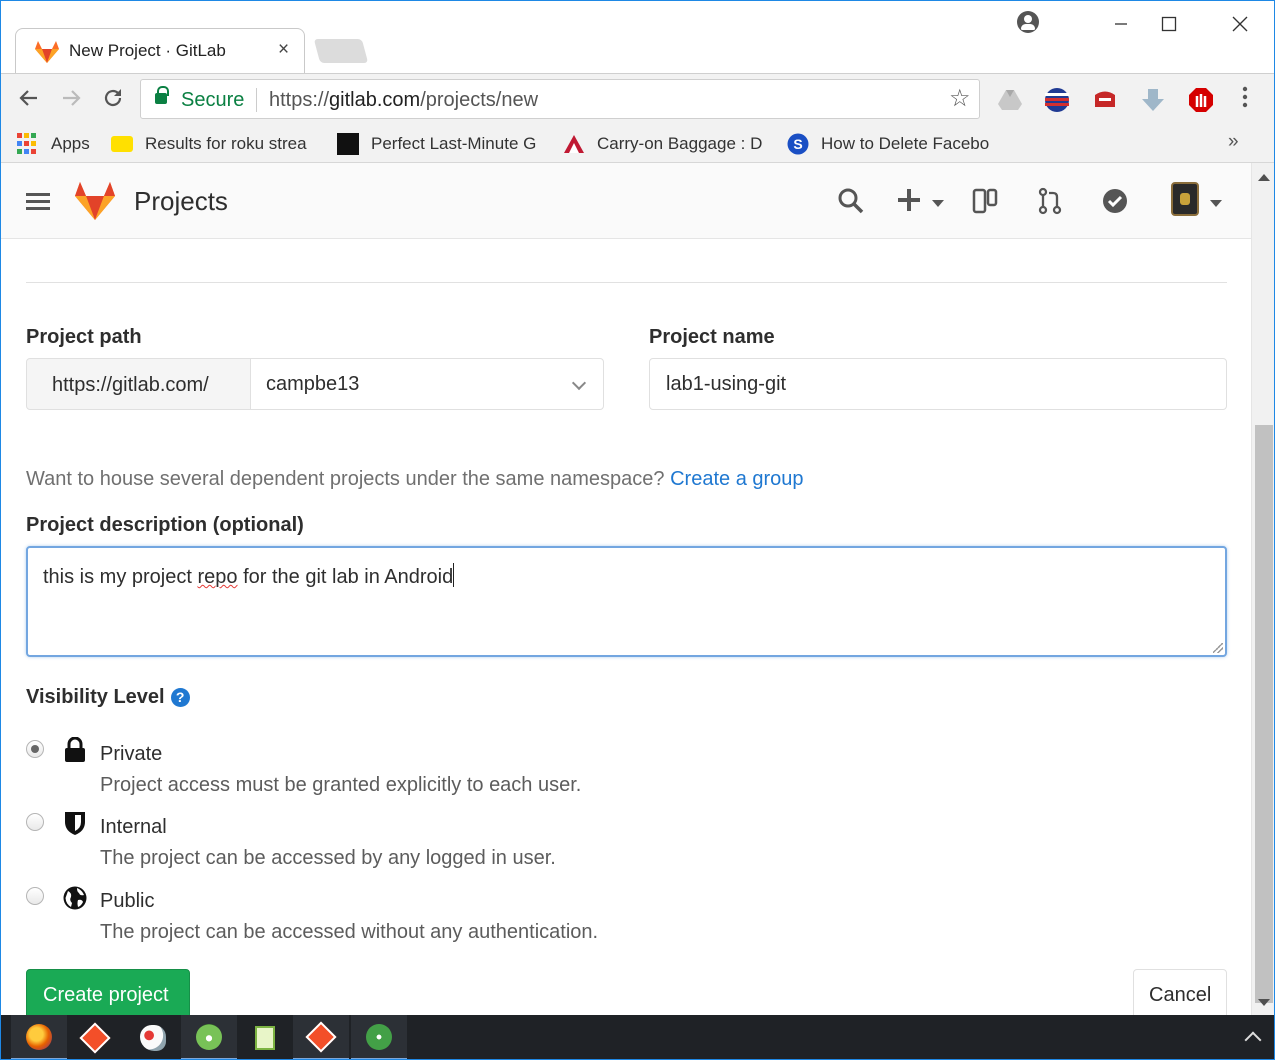 This screenshot has width=1275, height=1060. I want to click on create-project-button: Create project, so click(108, 992).